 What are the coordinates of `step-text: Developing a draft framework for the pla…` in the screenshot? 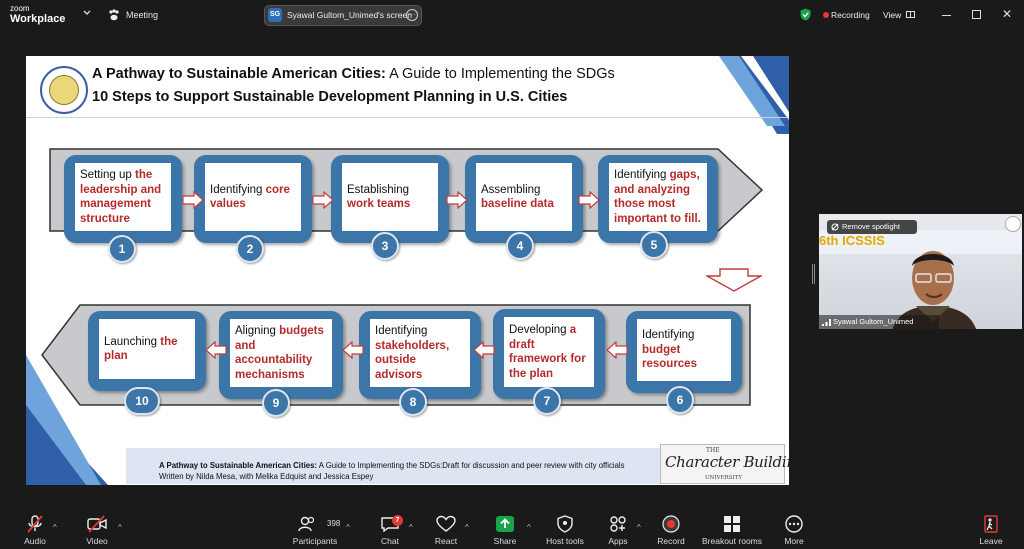 It's located at (547, 352).